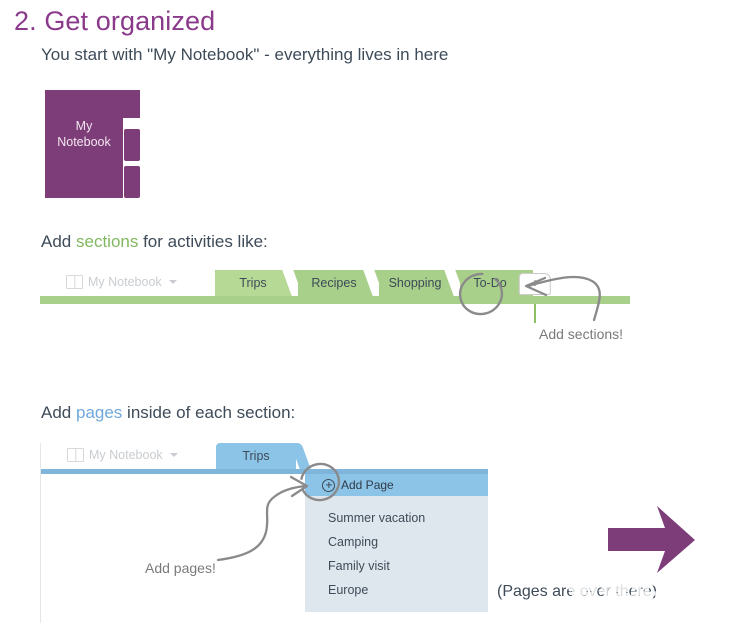 The image size is (739, 623). What do you see at coordinates (115, 21) in the screenshot?
I see `page-title: 2. Get organized` at bounding box center [115, 21].